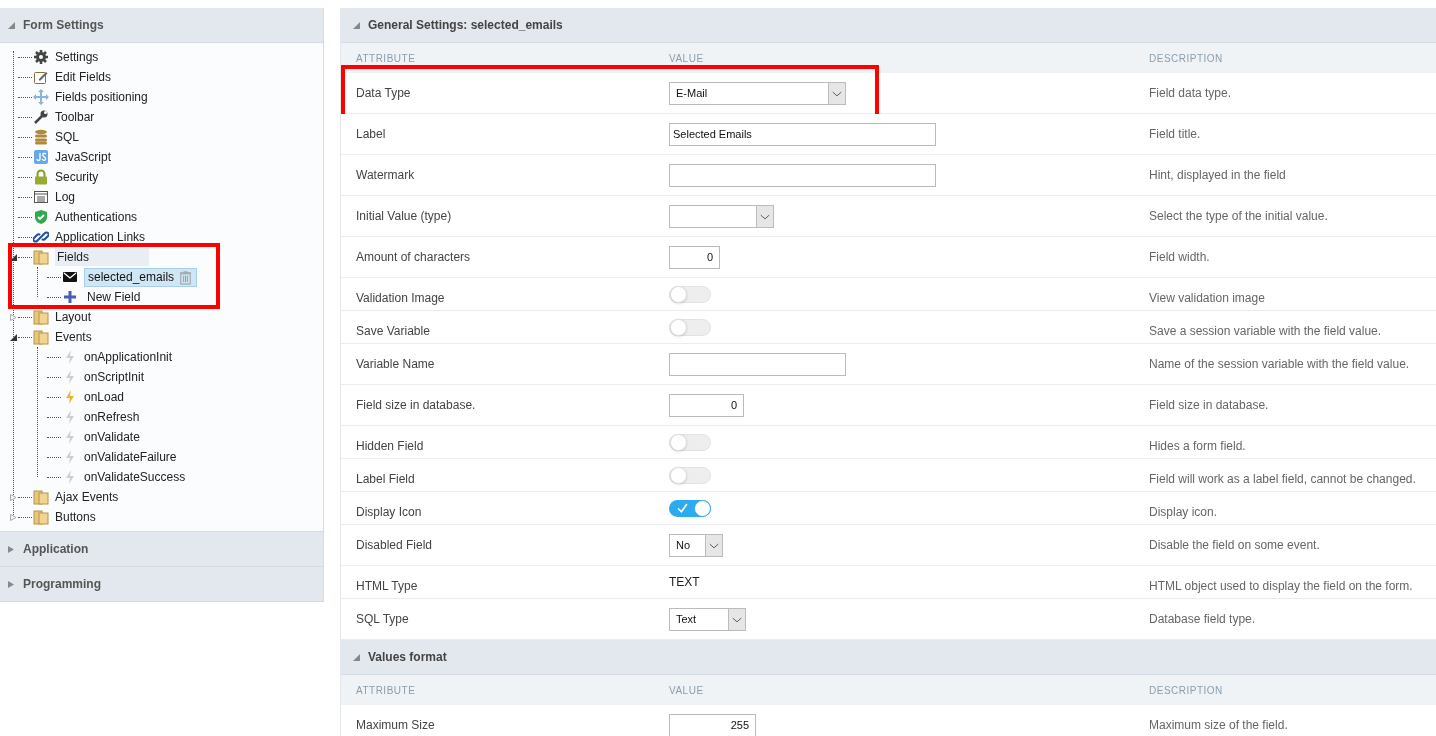 This screenshot has width=1436, height=736. Describe the element at coordinates (1207, 298) in the screenshot. I see `description-text: View validation image` at that location.